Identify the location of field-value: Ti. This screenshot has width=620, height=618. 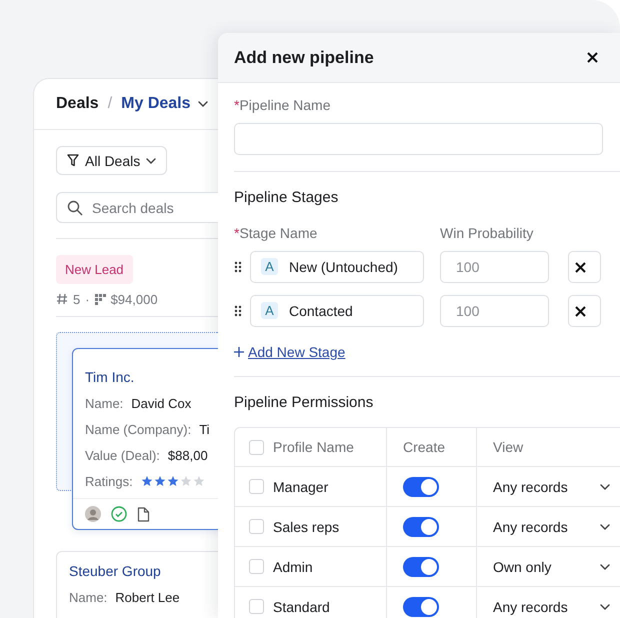
(204, 429).